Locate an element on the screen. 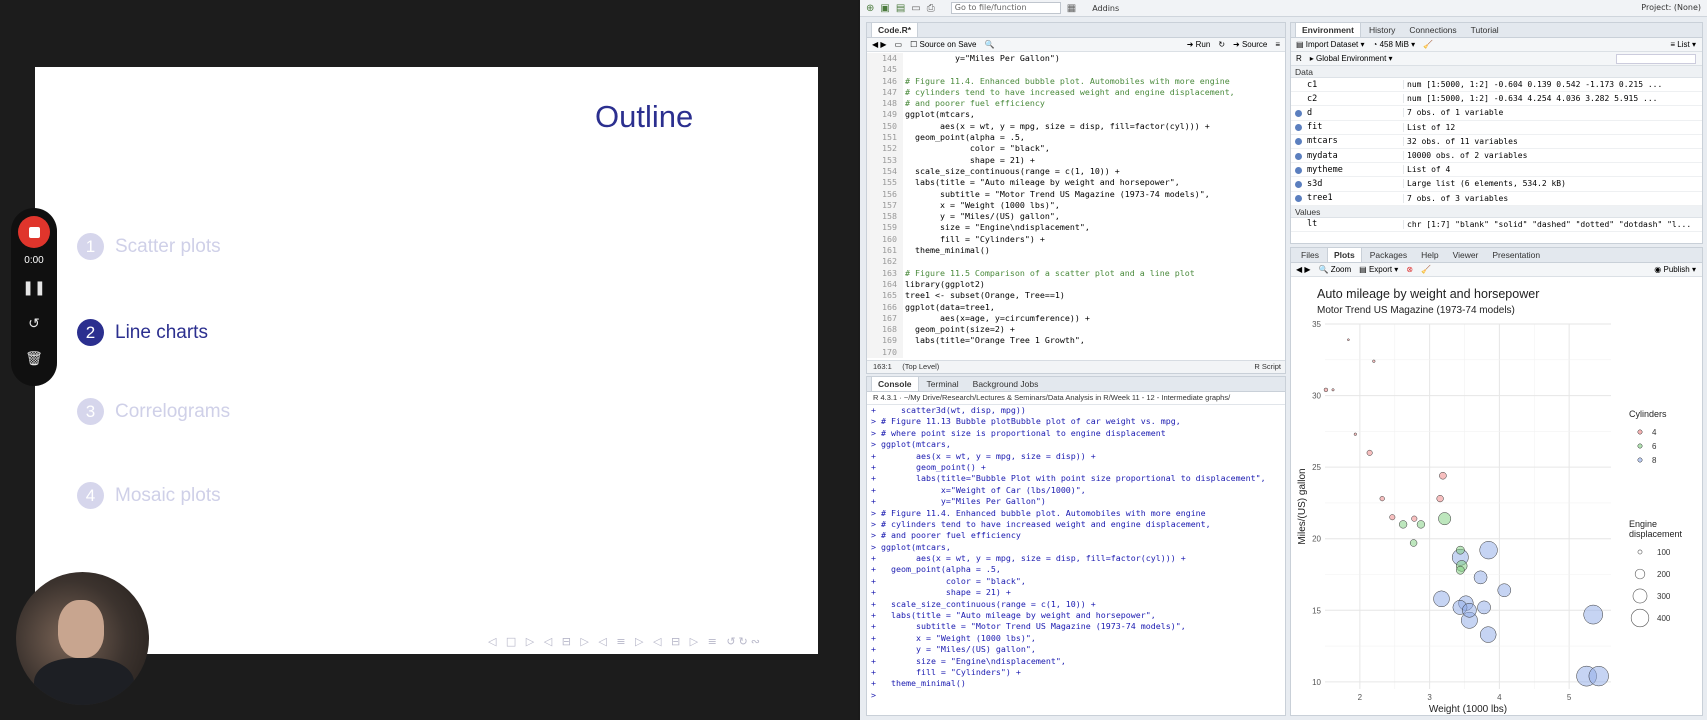 This screenshot has height=720, width=1707. outline-item-1: 1 Scatter plots is located at coordinates (149, 246).